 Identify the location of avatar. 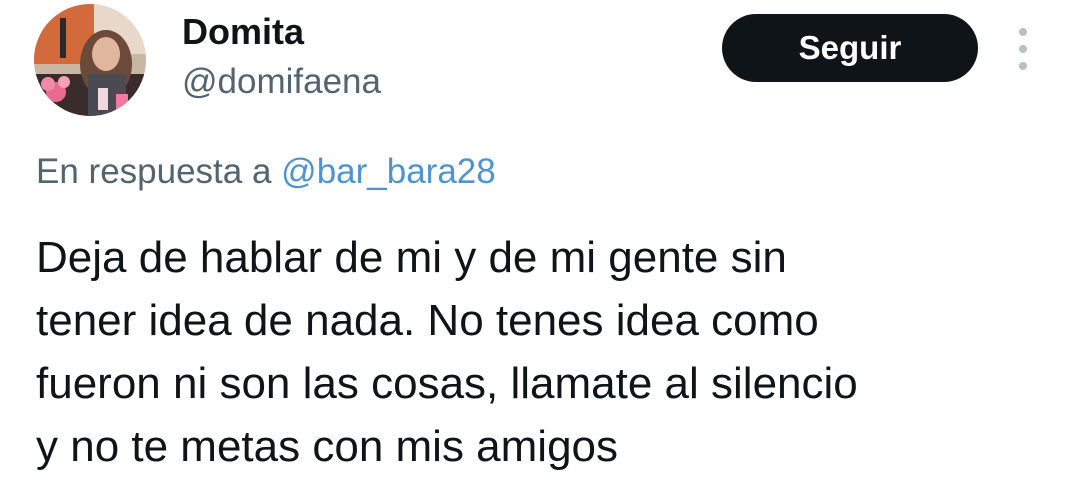
(90, 60).